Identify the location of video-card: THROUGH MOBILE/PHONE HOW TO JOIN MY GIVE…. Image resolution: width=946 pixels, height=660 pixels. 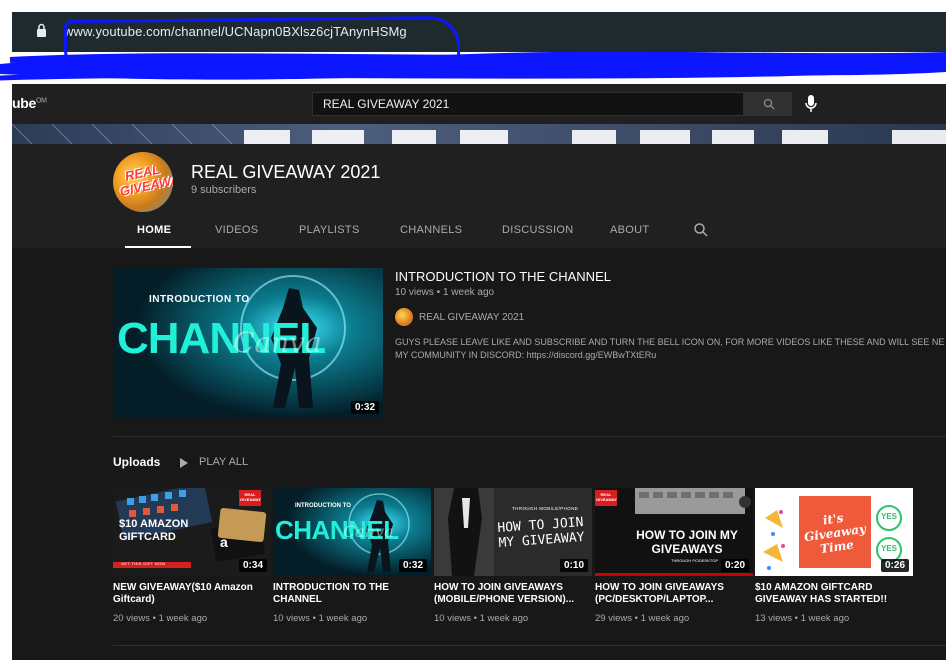
(513, 556).